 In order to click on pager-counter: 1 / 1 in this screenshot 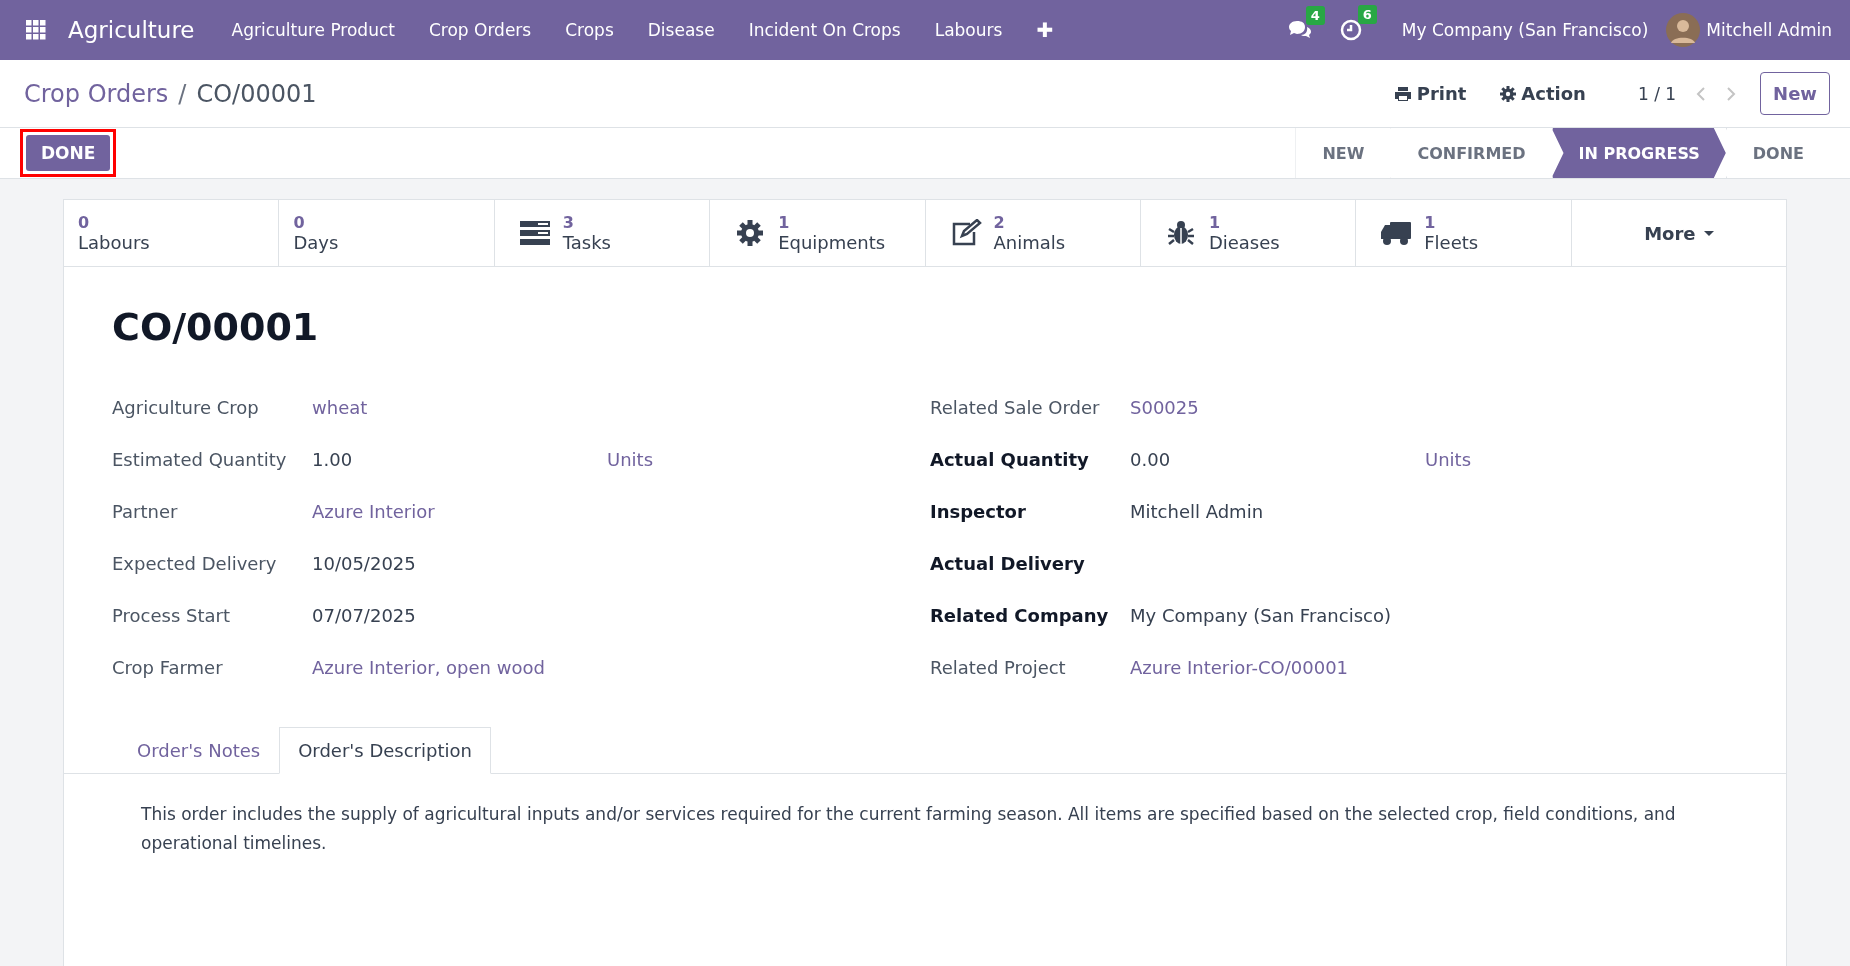, I will do `click(1657, 93)`.